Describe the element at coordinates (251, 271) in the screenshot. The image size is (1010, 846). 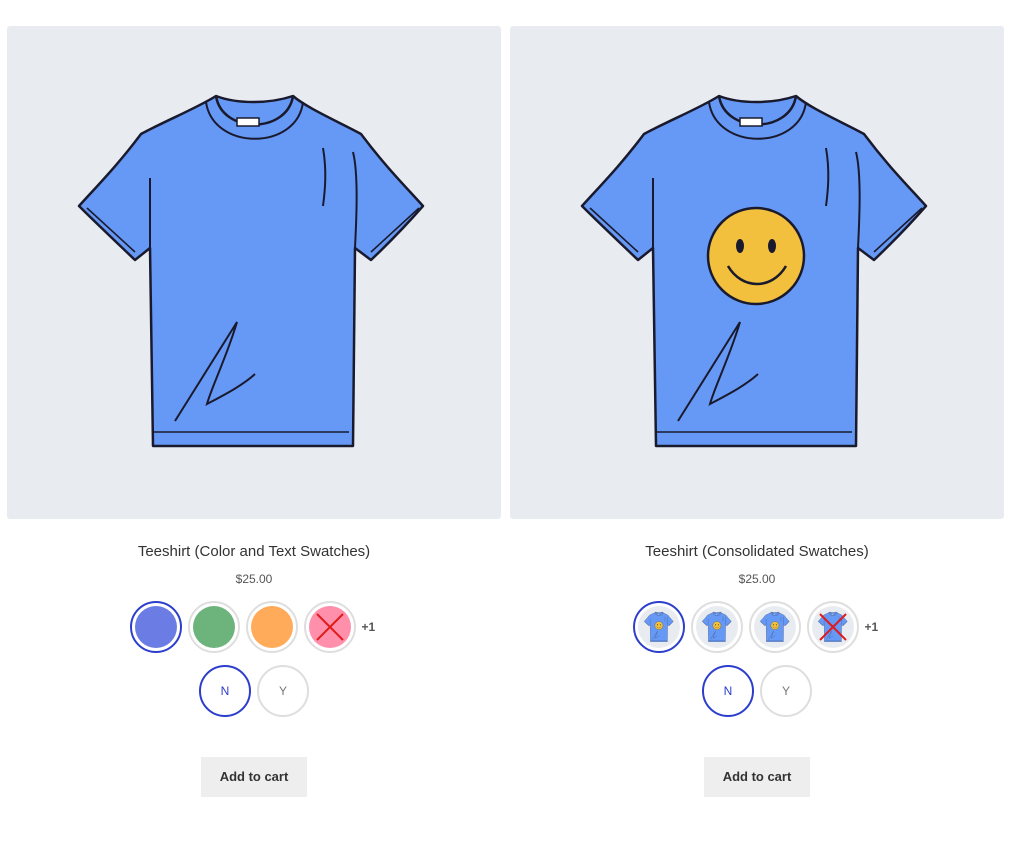
I see `teeshirt-icon` at that location.